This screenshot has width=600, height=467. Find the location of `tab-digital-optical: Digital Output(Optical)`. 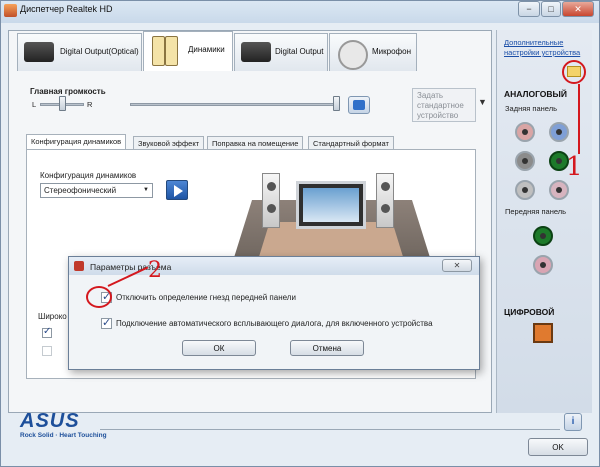

tab-digital-optical: Digital Output(Optical) is located at coordinates (79, 52).